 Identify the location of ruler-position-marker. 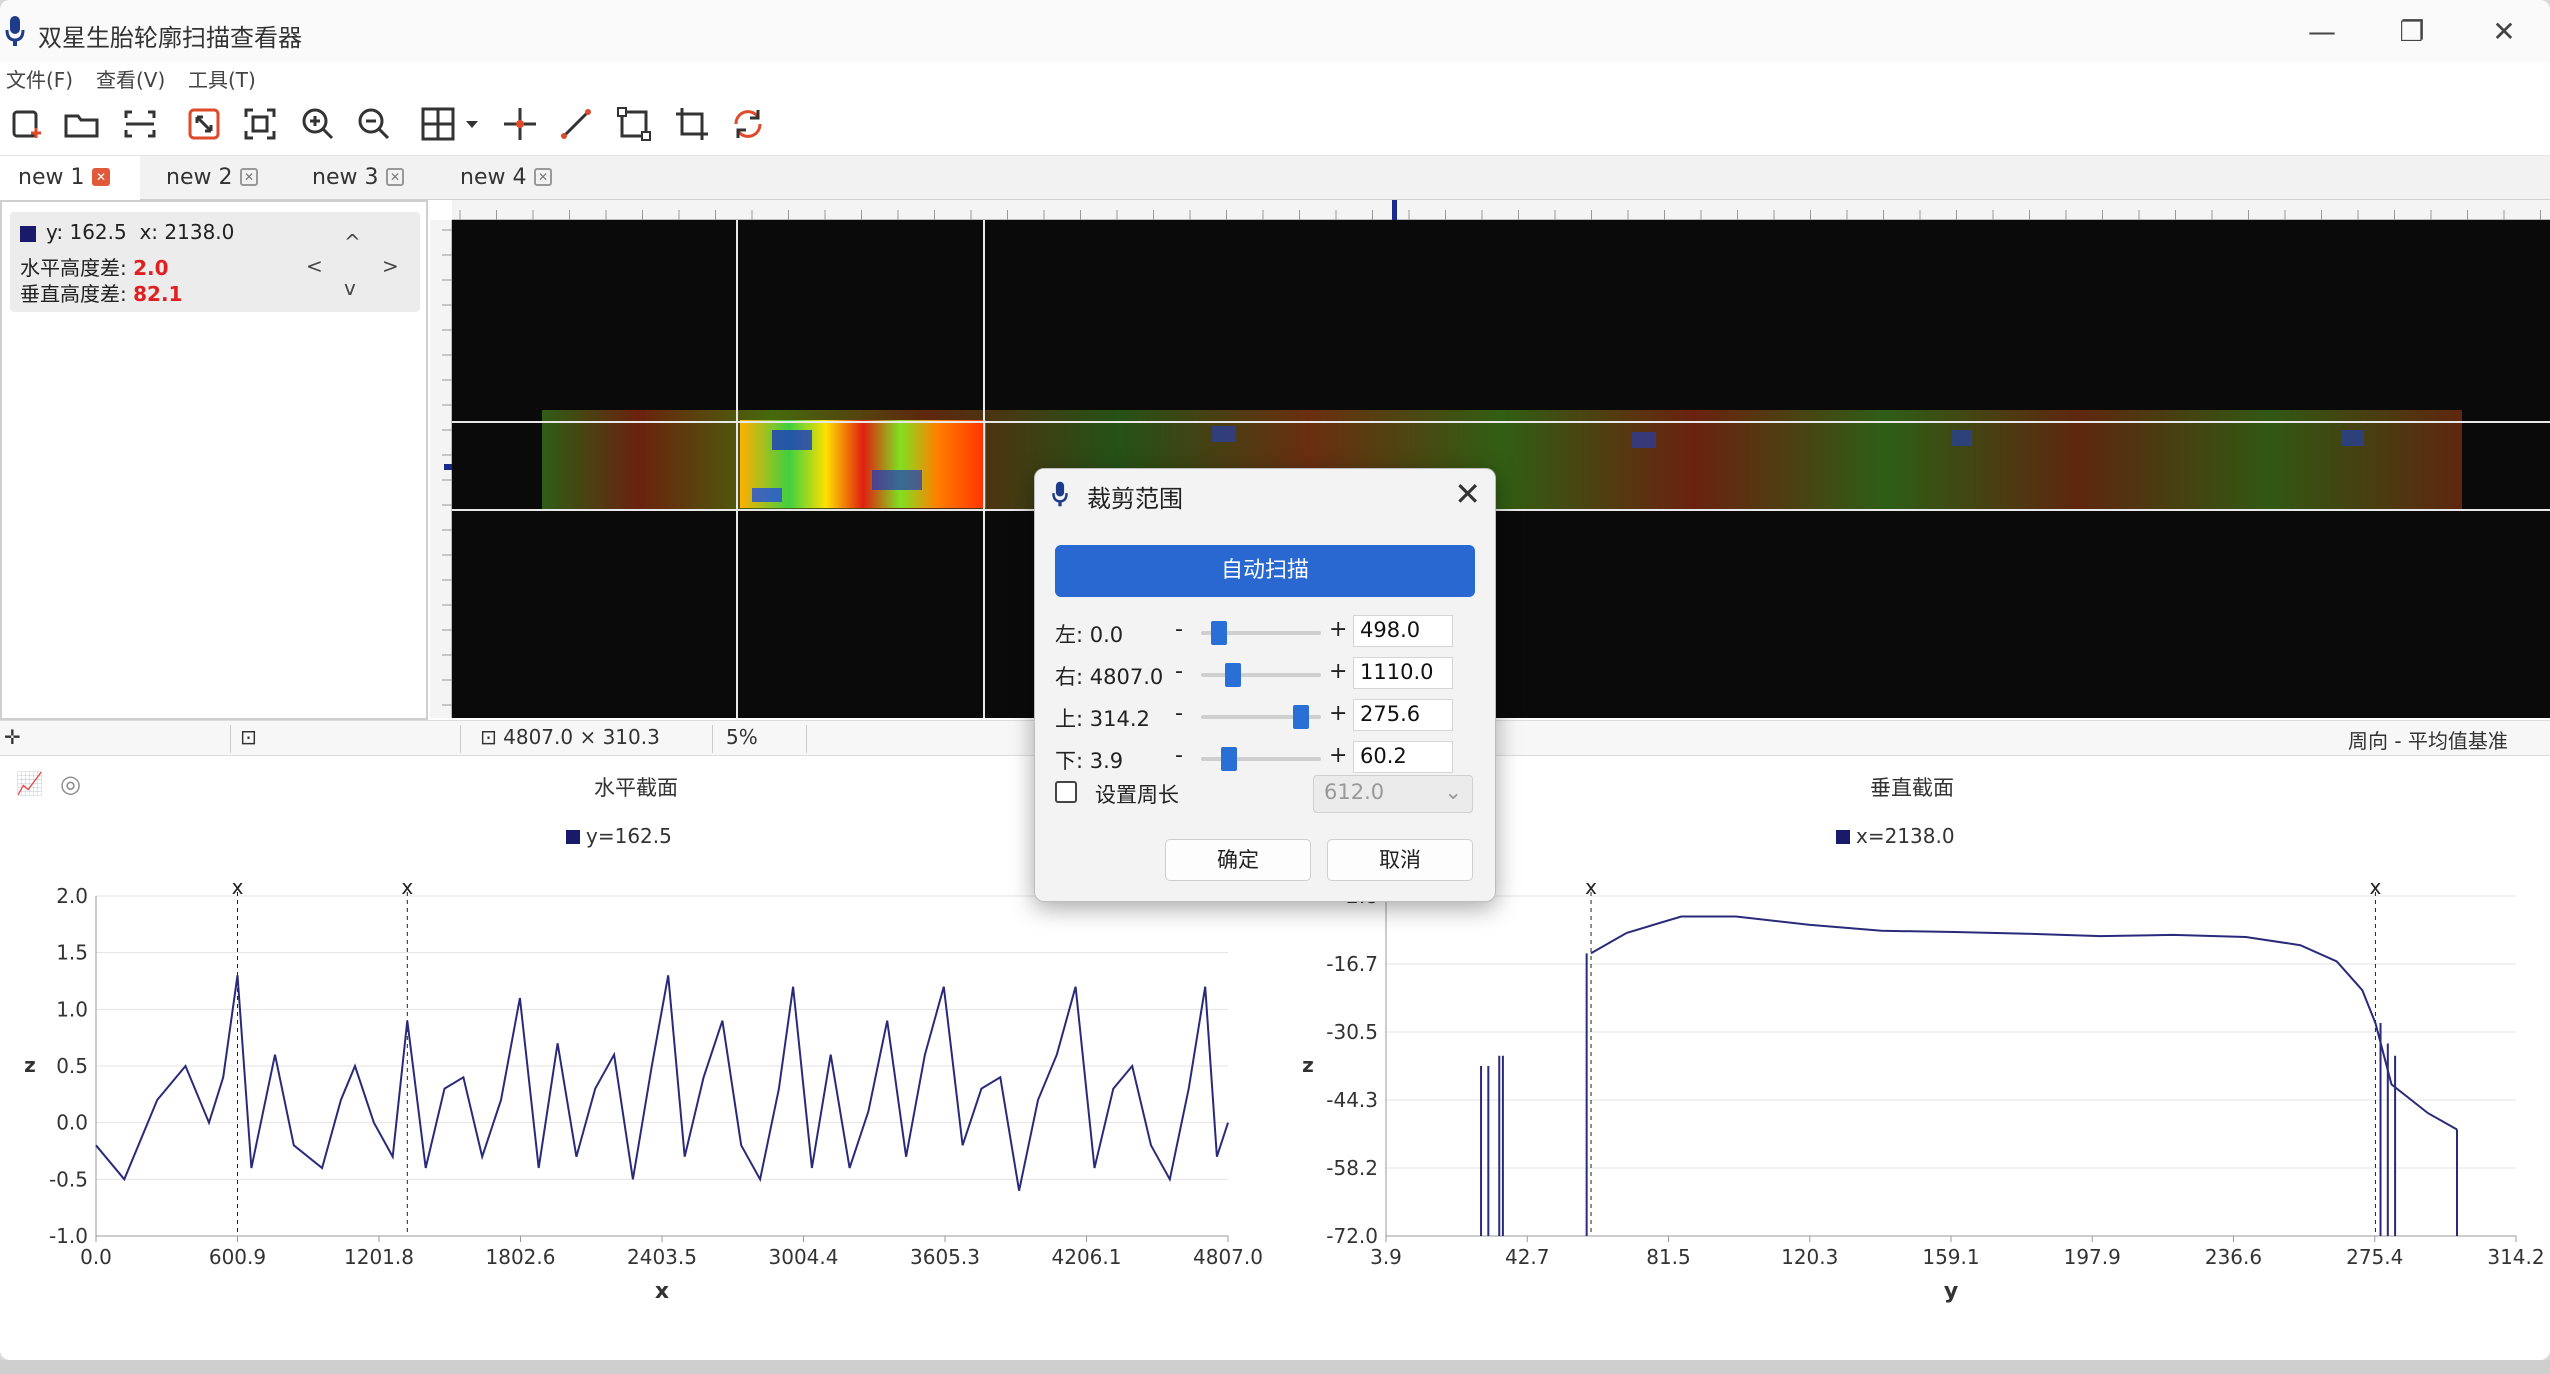
(1394, 210).